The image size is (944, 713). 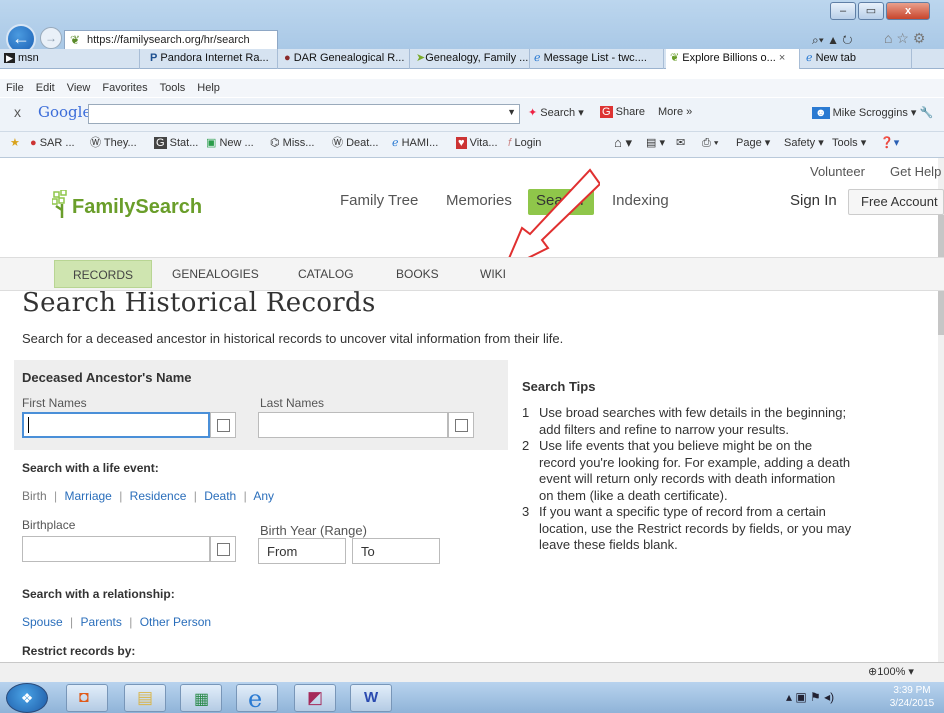 What do you see at coordinates (116, 425) in the screenshot?
I see `first-names-input` at bounding box center [116, 425].